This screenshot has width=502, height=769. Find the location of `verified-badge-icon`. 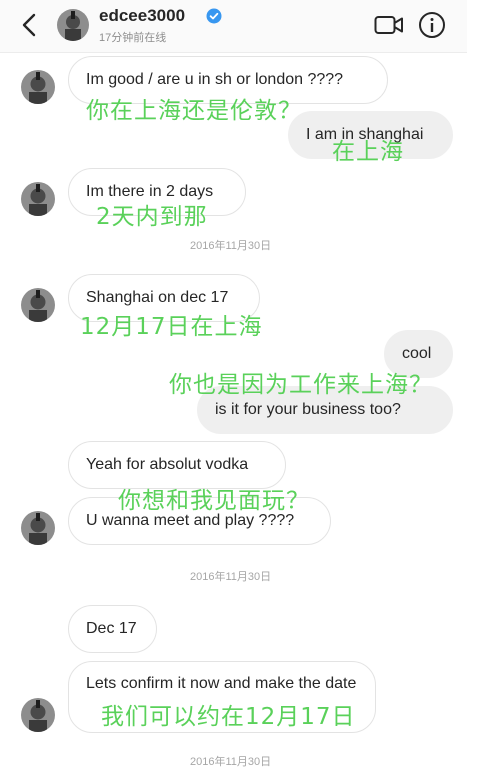

verified-badge-icon is located at coordinates (214, 16).